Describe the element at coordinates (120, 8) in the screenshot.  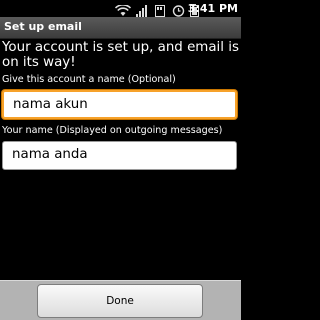
I see `status-bar: 3:41 PM` at that location.